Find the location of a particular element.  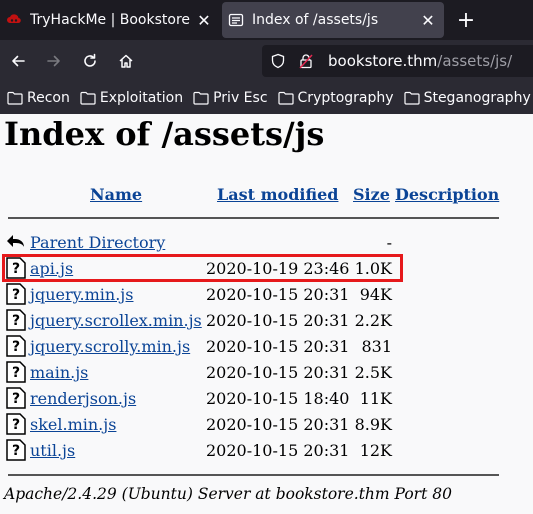

bookmark-recon: Recon is located at coordinates (36, 98).